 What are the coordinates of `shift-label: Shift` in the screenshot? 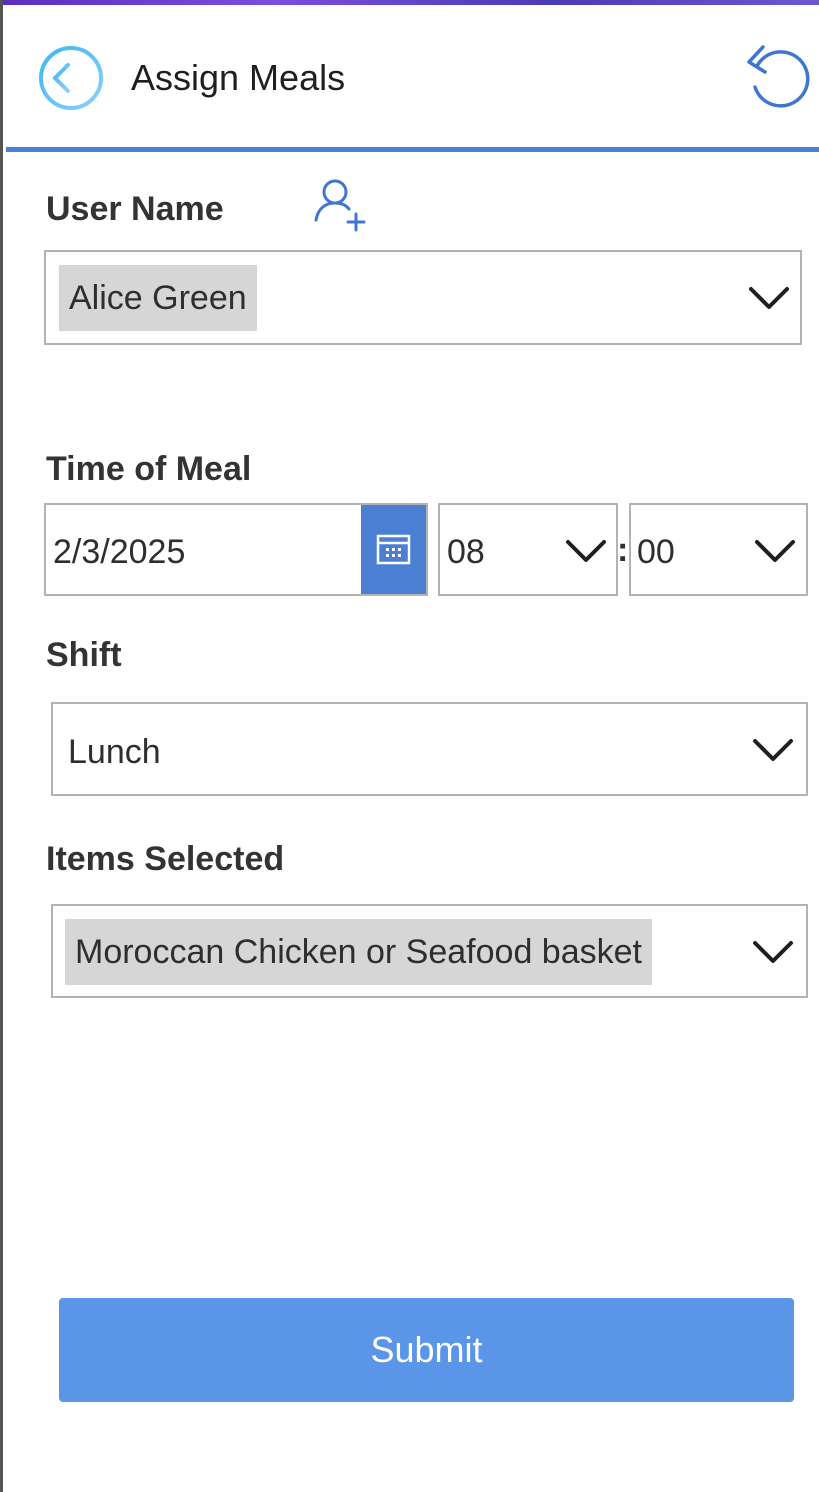 It's located at (84, 655).